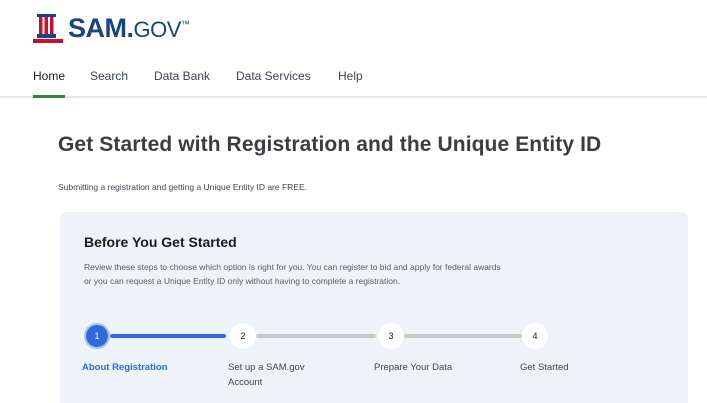 The image size is (707, 403). What do you see at coordinates (429, 367) in the screenshot?
I see `step-3-label: Prepare Your Data` at bounding box center [429, 367].